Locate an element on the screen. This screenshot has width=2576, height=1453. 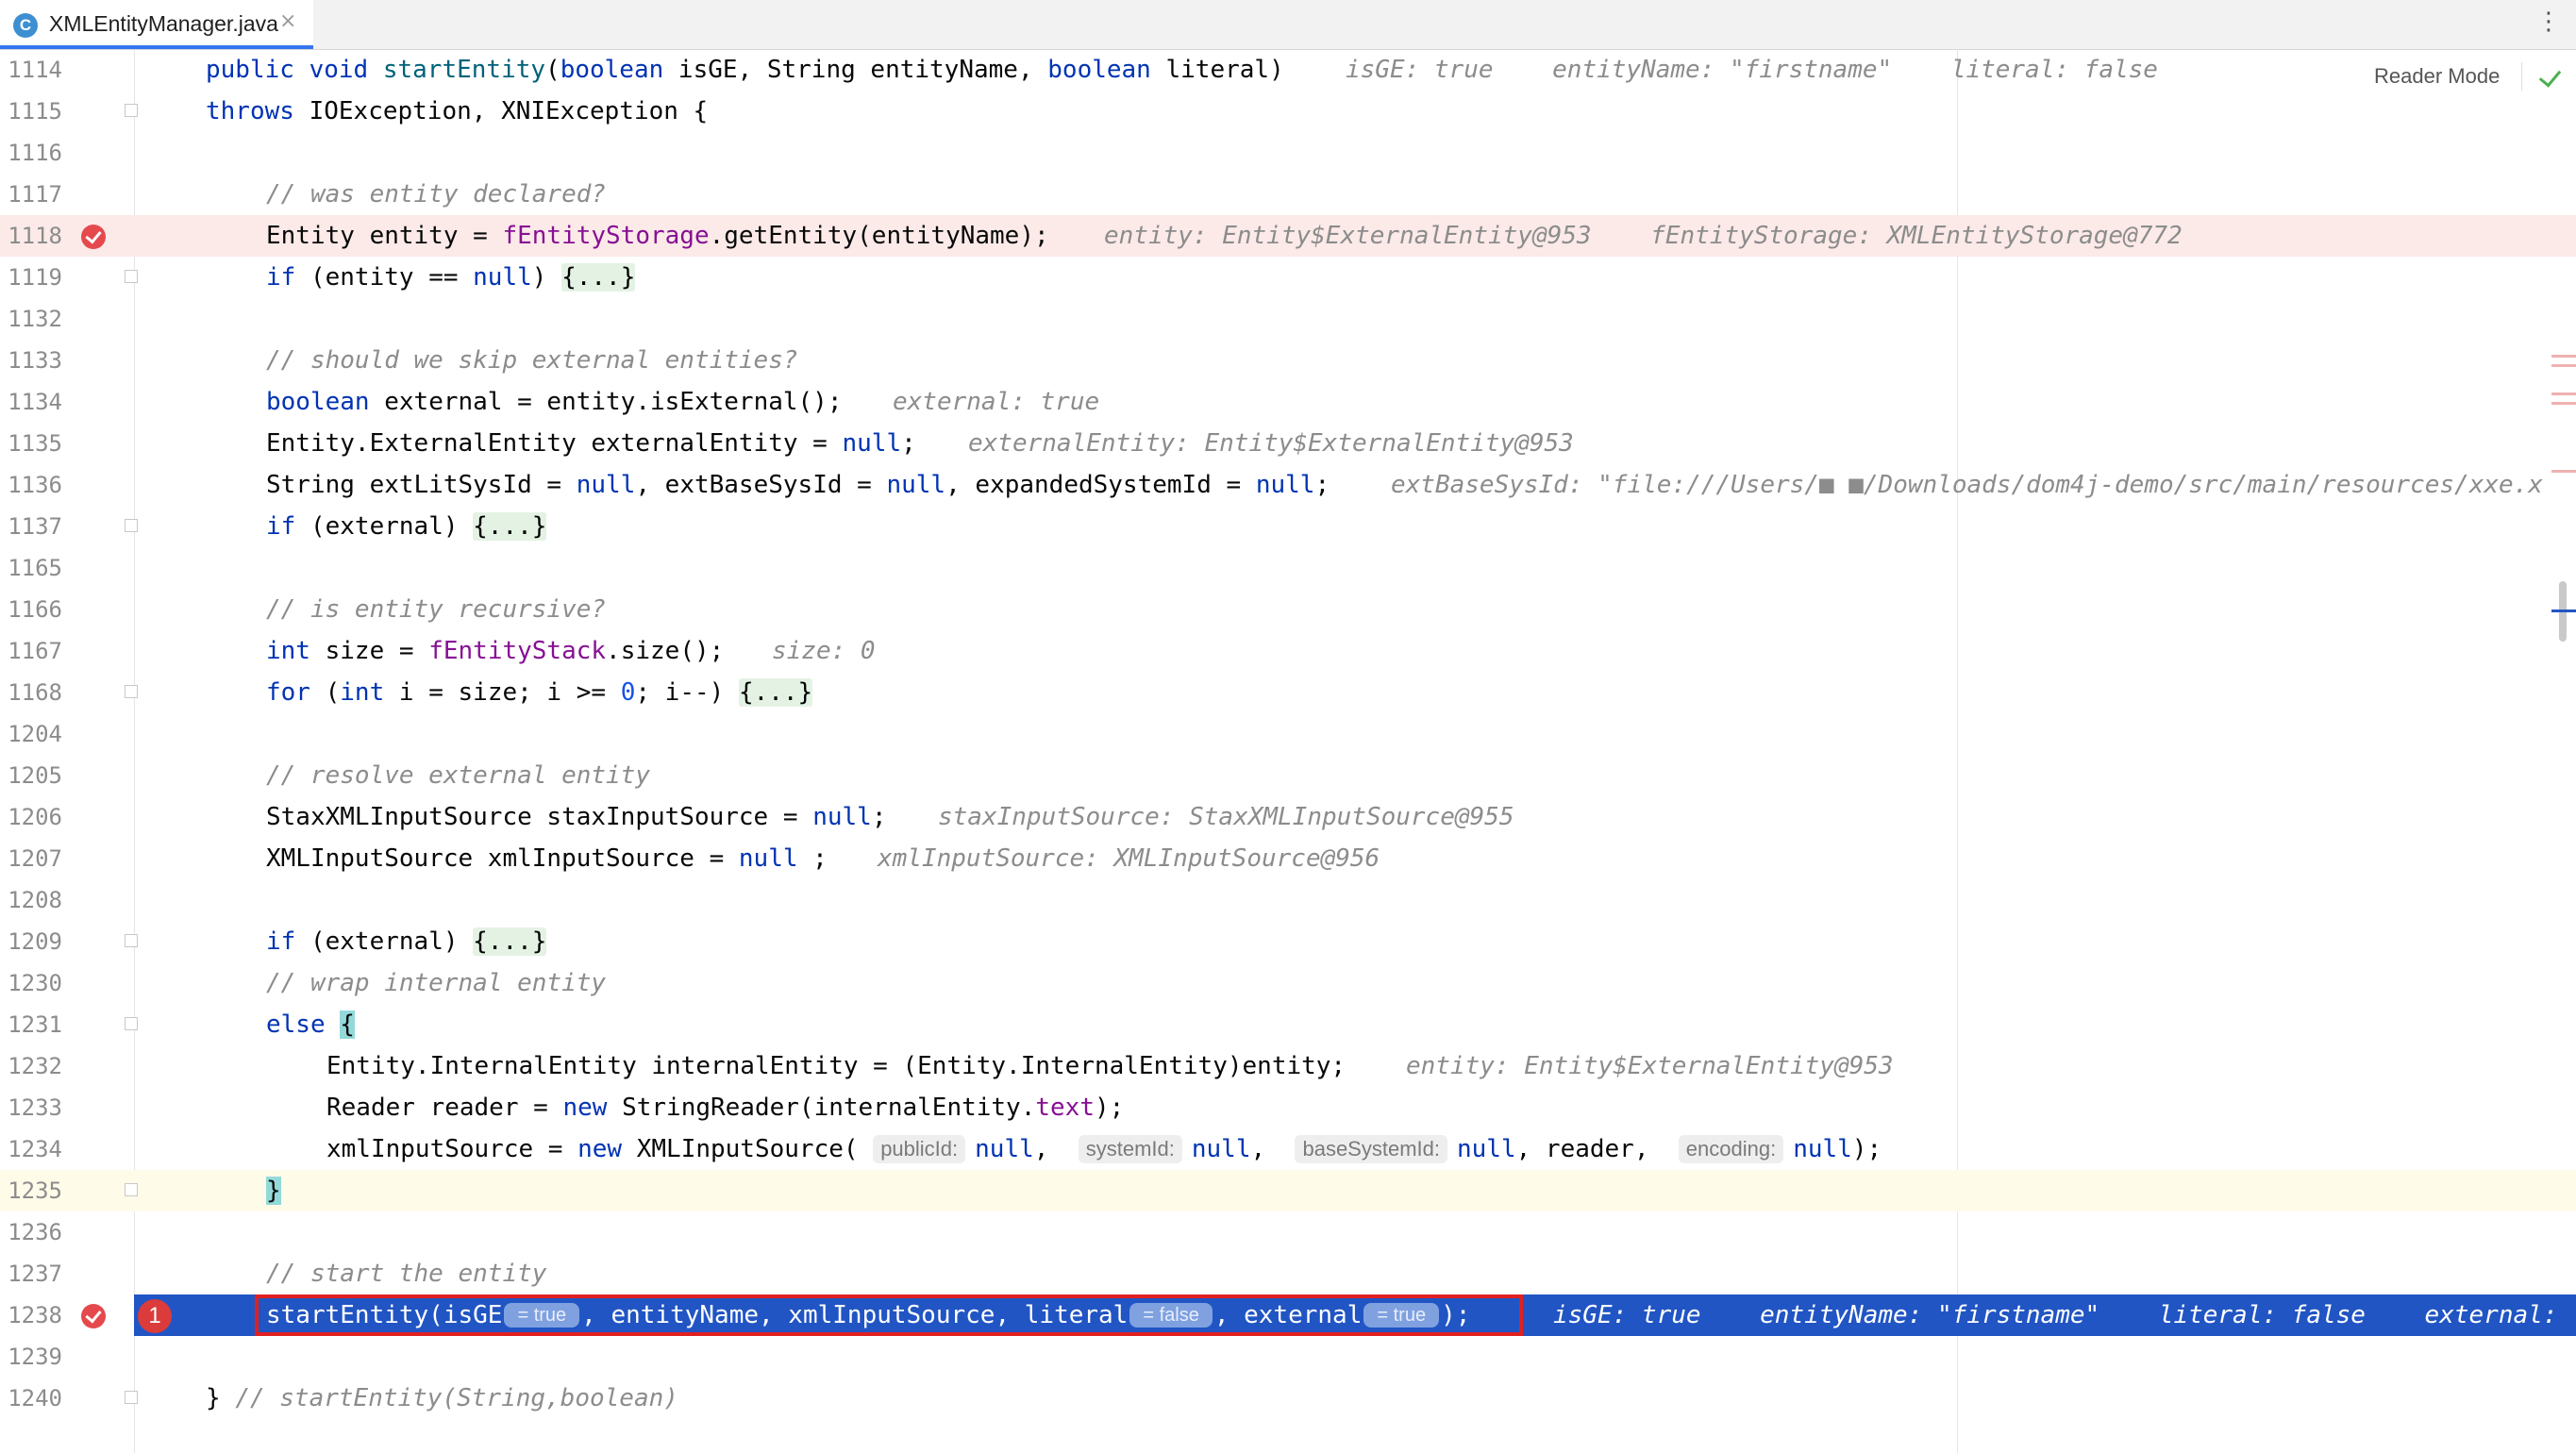
line-number: 1230 is located at coordinates (31, 983).